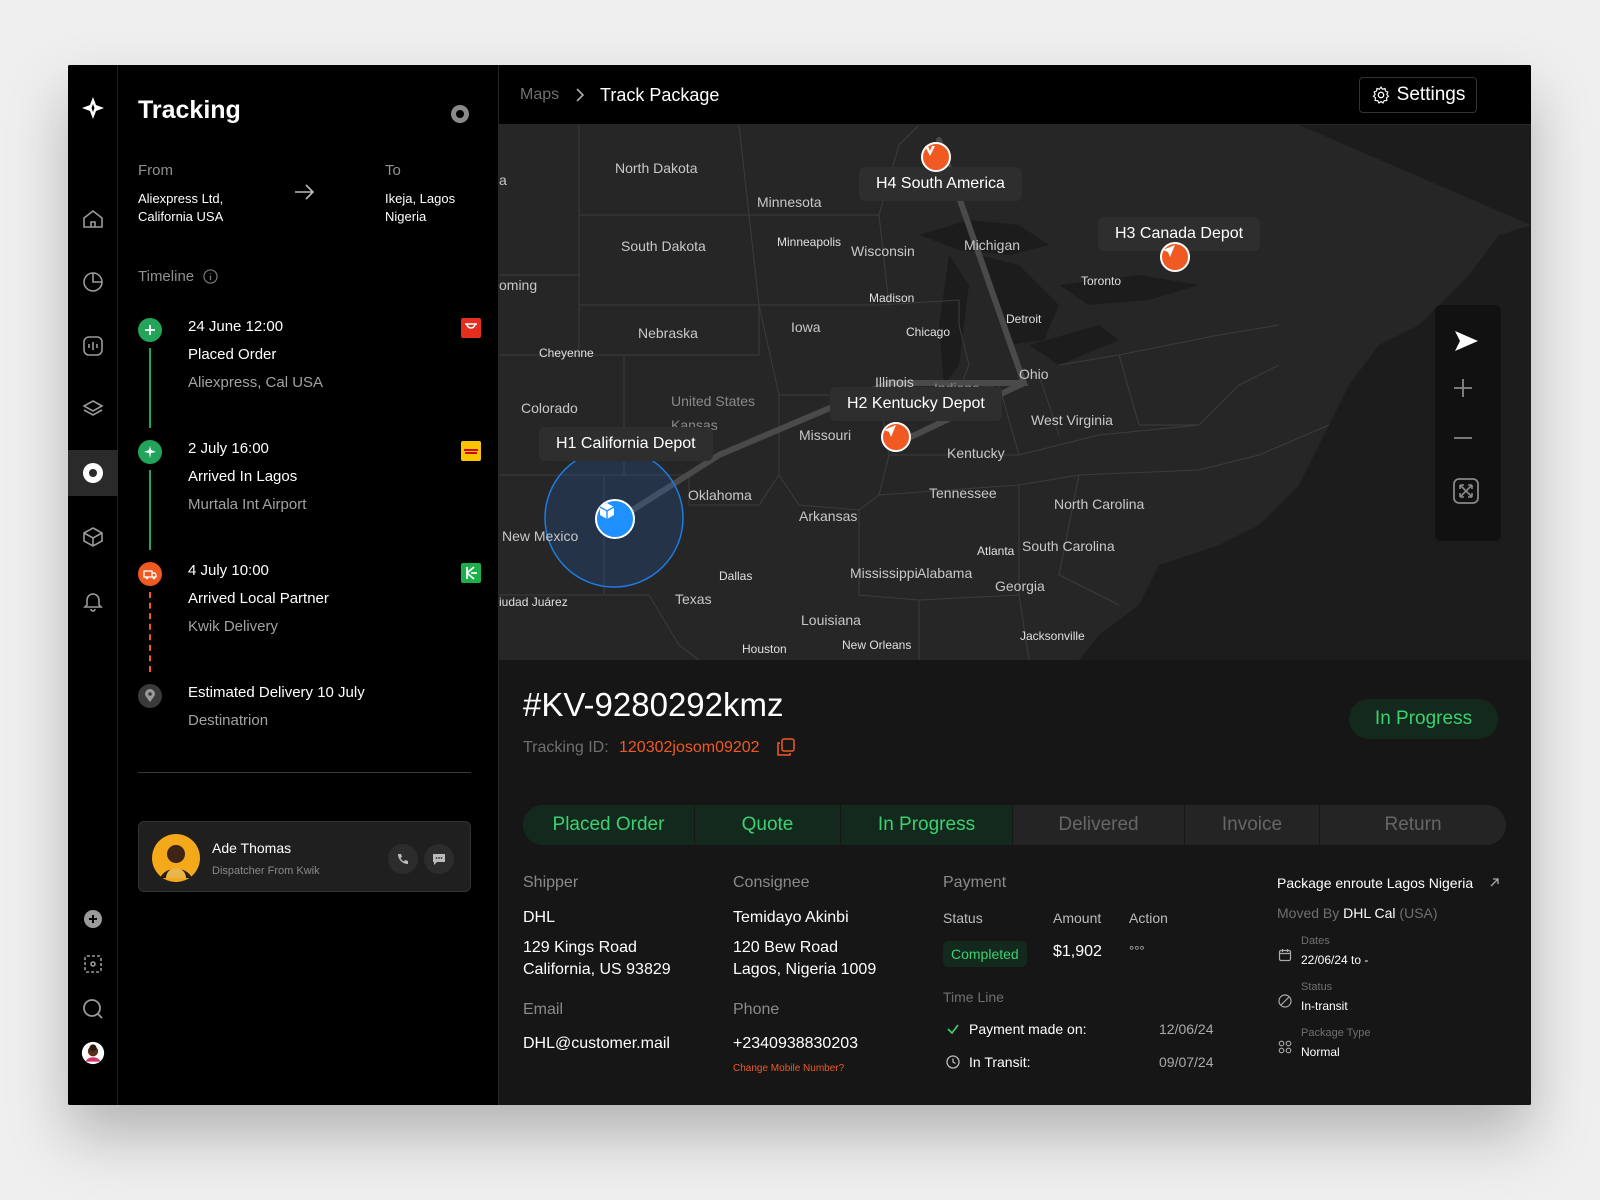  What do you see at coordinates (936, 157) in the screenshot?
I see `depot-pin-h4` at bounding box center [936, 157].